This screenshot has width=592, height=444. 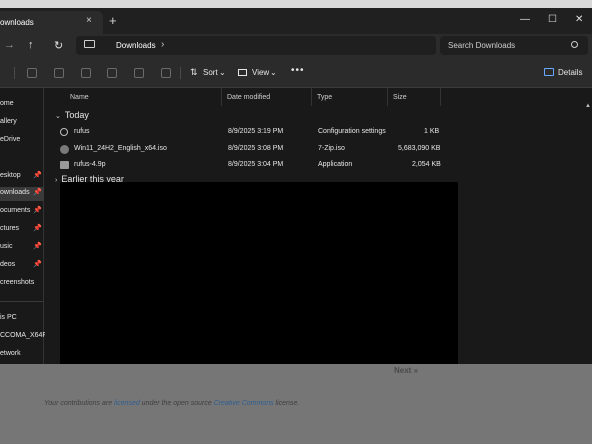 I want to click on creative-commons-link: Creative Commons, so click(x=244, y=403).